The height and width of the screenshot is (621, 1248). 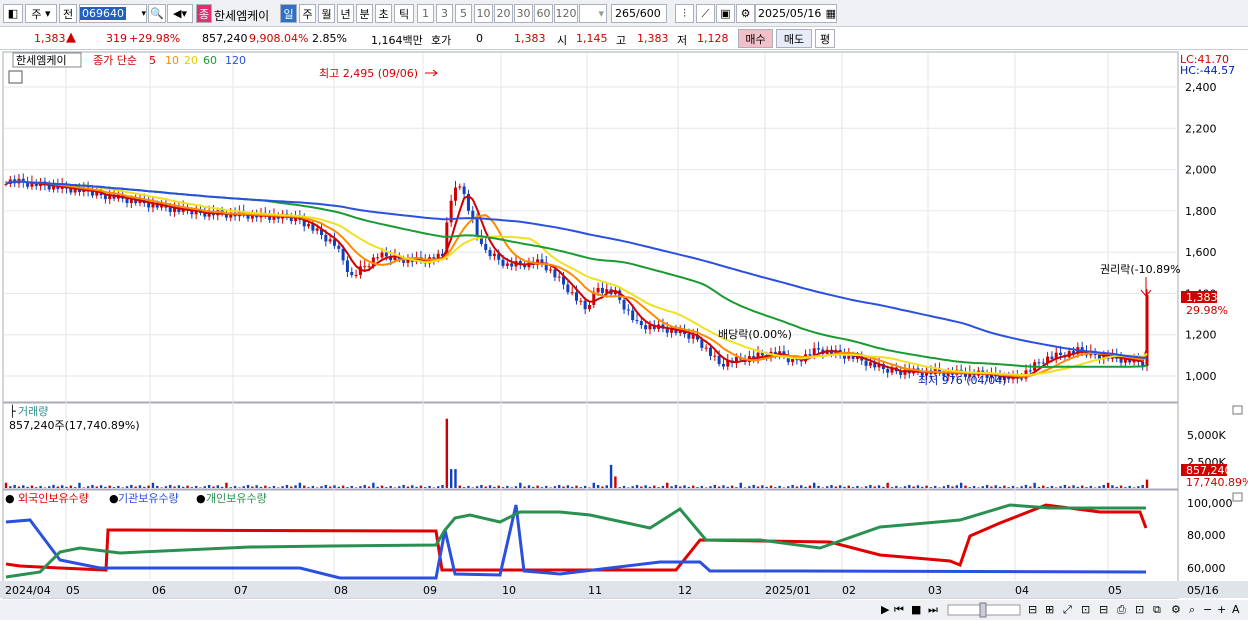 I want to click on date-input: 2025/05/16 ▦, so click(x=796, y=13).